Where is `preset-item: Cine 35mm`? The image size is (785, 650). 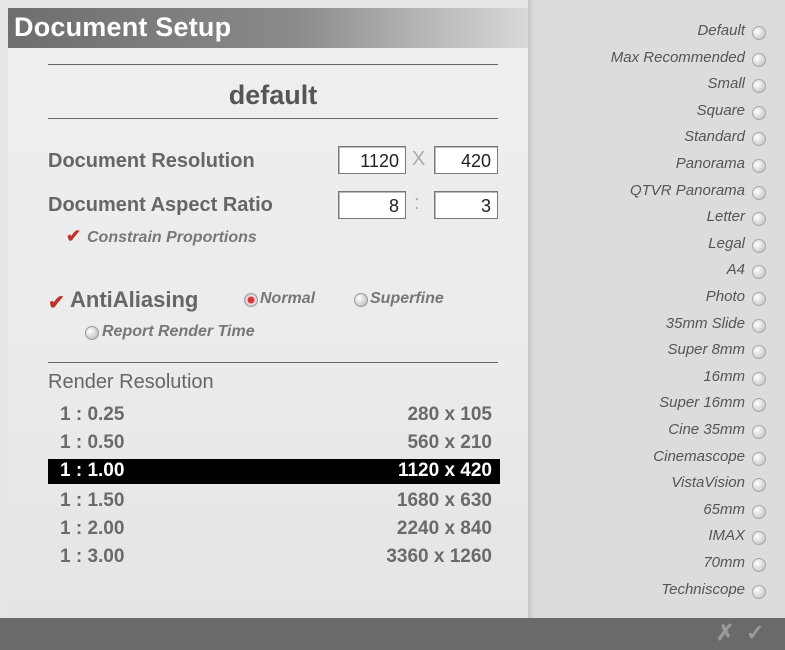
preset-item: Cine 35mm is located at coordinates (706, 429).